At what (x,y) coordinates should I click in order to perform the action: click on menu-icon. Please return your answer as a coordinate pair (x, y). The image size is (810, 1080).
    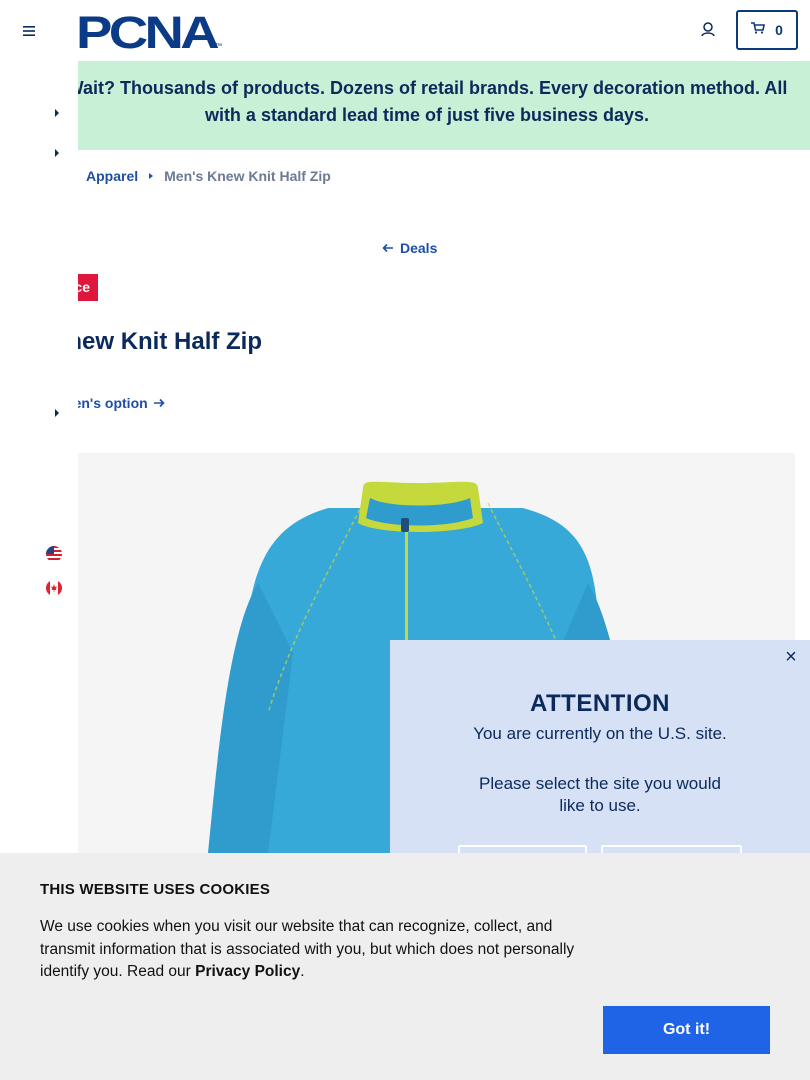
    Looking at the image, I should click on (29, 31).